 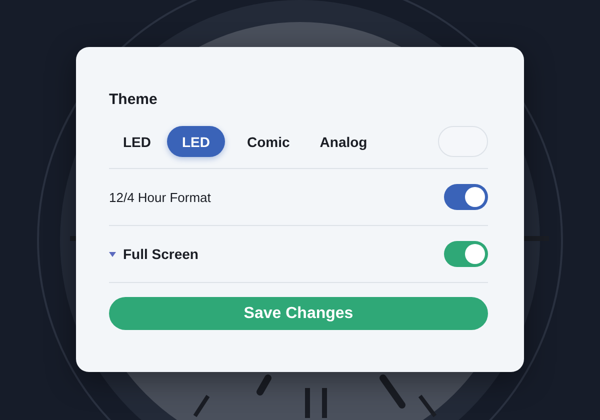 I want to click on section-title: Theme, so click(x=133, y=99).